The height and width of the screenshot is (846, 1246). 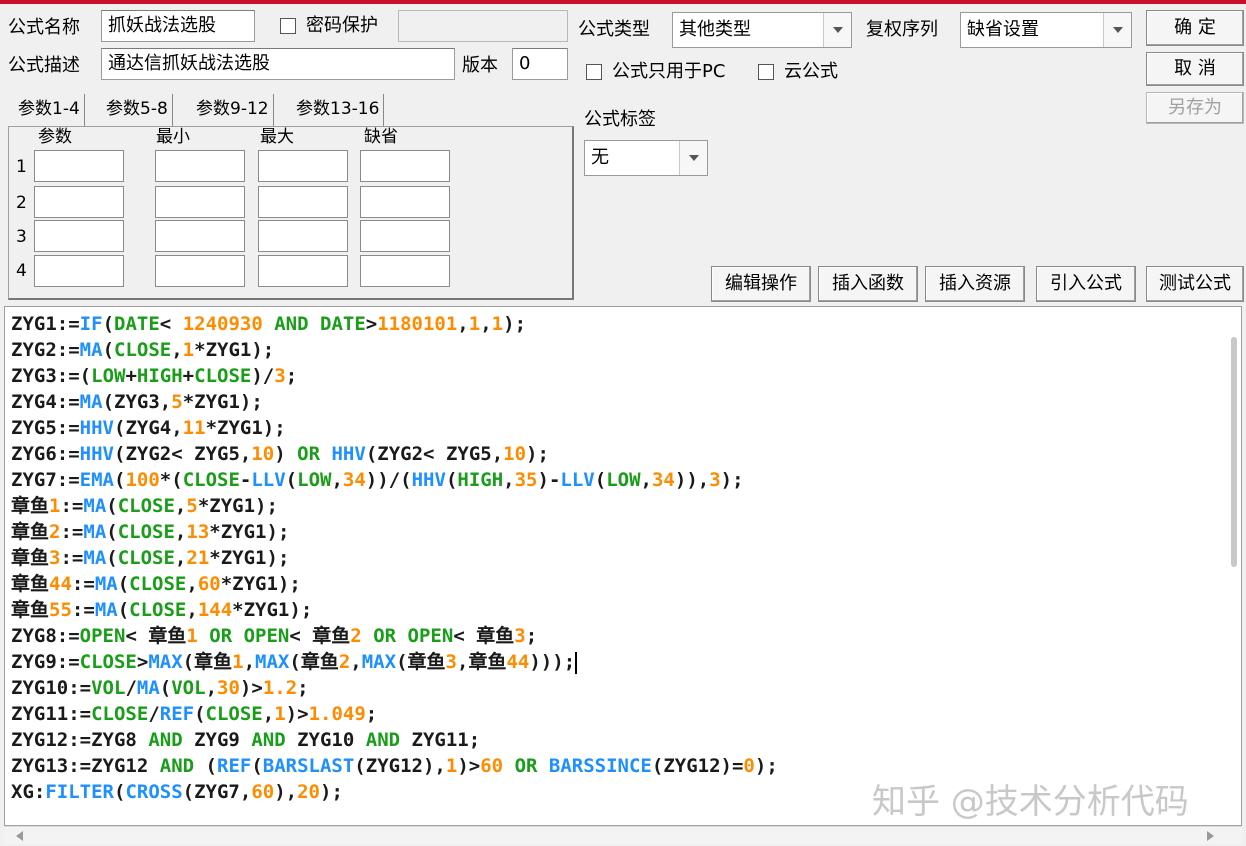 I want to click on param-header-name: 参数, so click(x=55, y=137).